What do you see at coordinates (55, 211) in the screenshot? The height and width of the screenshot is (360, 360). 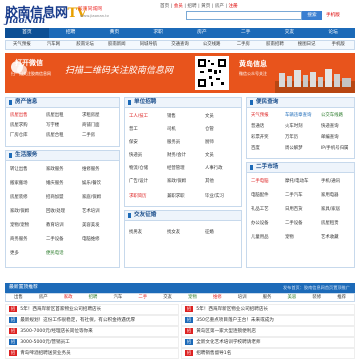 I see `life-link: 回收/处理` at bounding box center [55, 211].